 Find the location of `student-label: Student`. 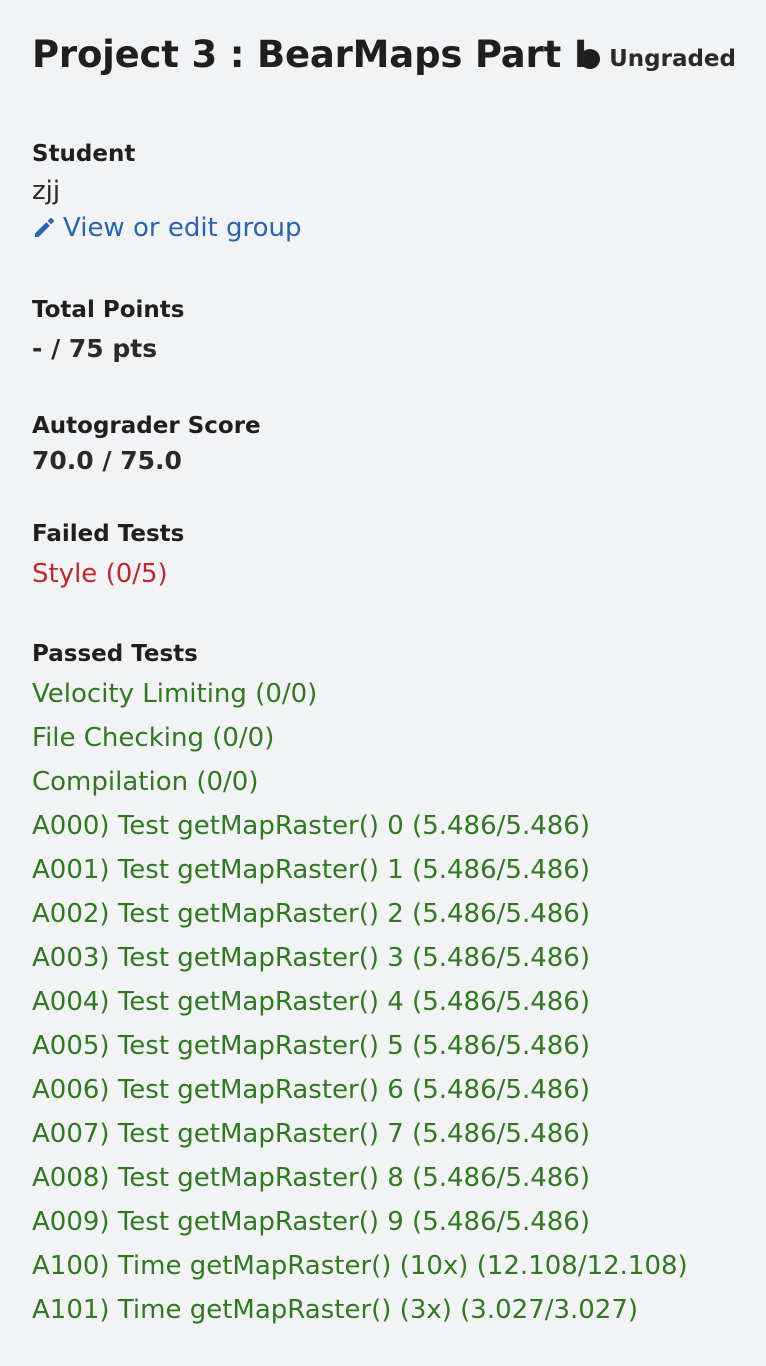

student-label: Student is located at coordinates (84, 154).